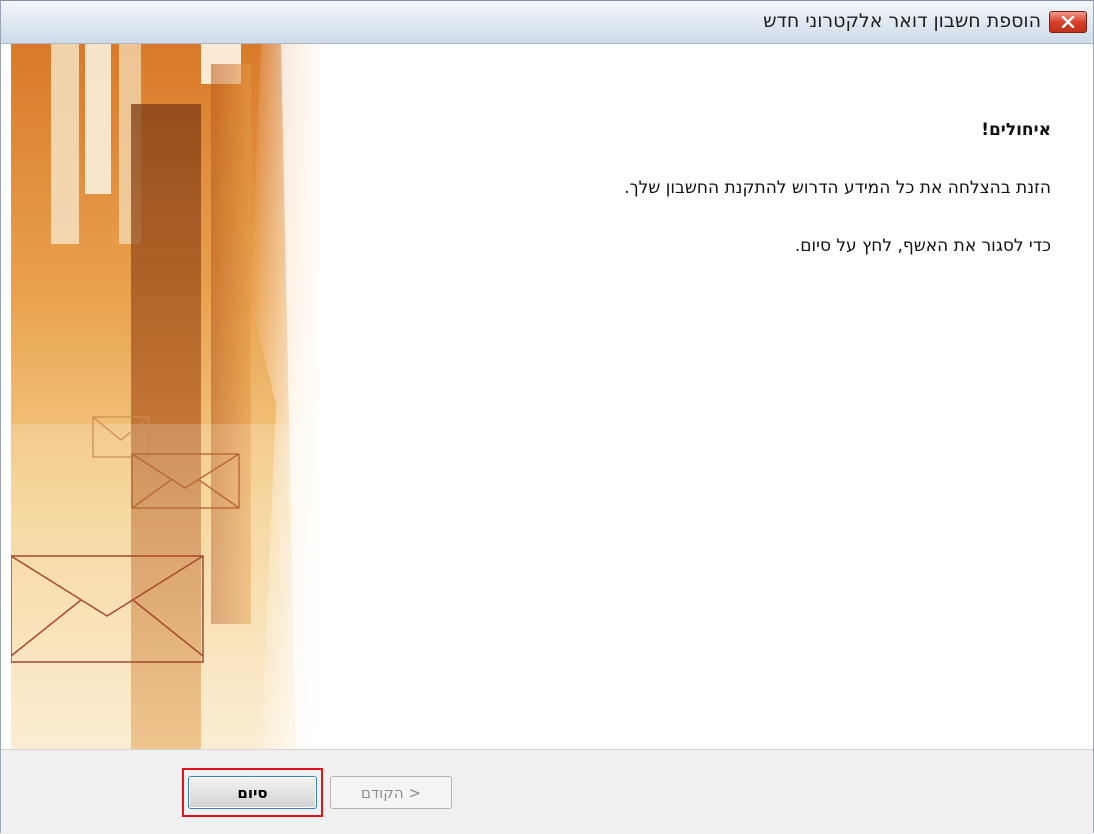  I want to click on wizard-footer: סיום < הקודם, so click(547, 791).